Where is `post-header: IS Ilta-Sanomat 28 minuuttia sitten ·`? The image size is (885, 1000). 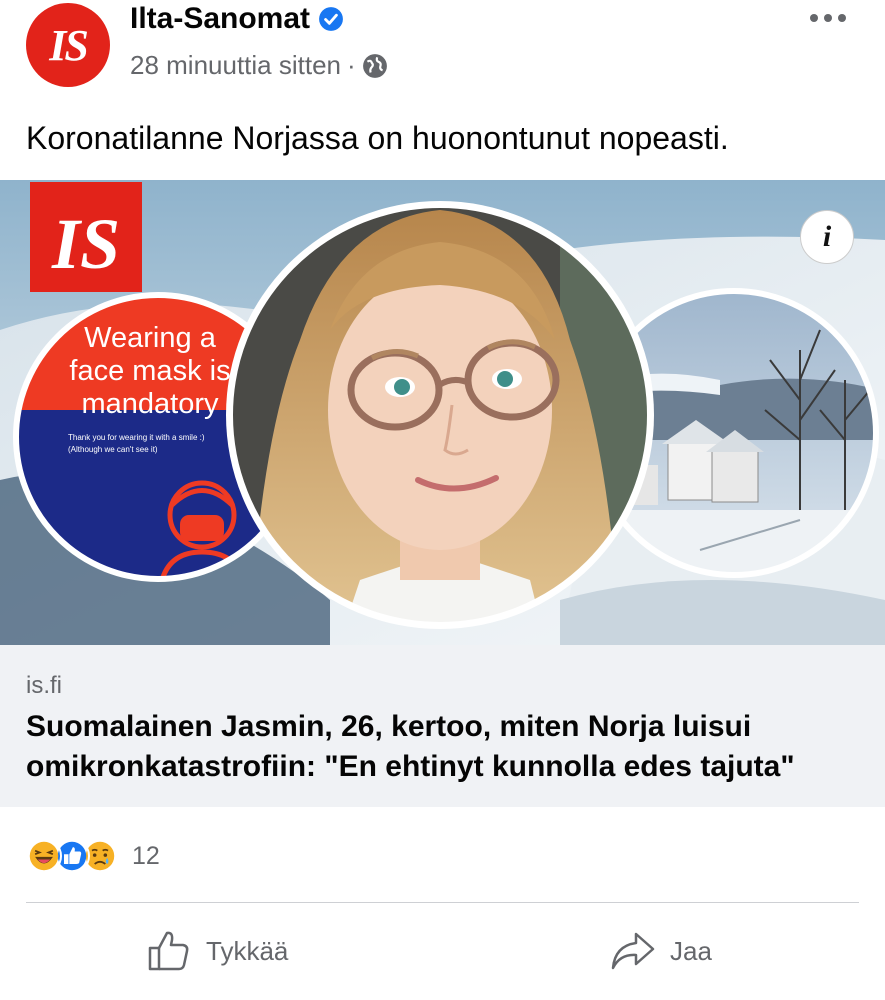 post-header: IS Ilta-Sanomat 28 minuuttia sitten · is located at coordinates (442, 50).